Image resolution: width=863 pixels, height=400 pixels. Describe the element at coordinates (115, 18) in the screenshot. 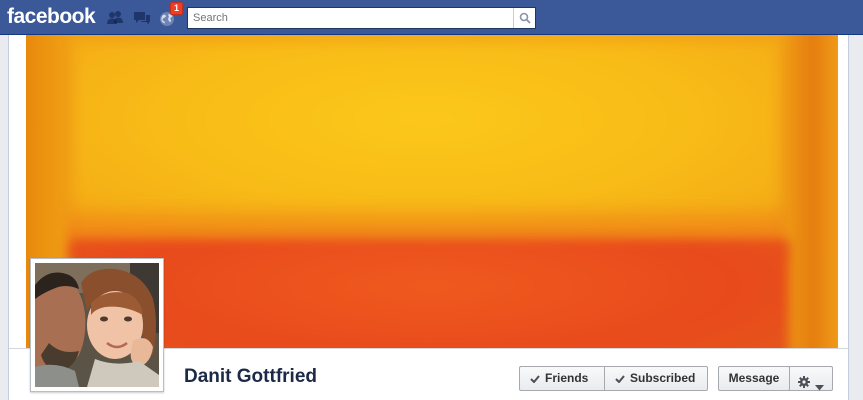

I see `friend-requests-icon` at that location.